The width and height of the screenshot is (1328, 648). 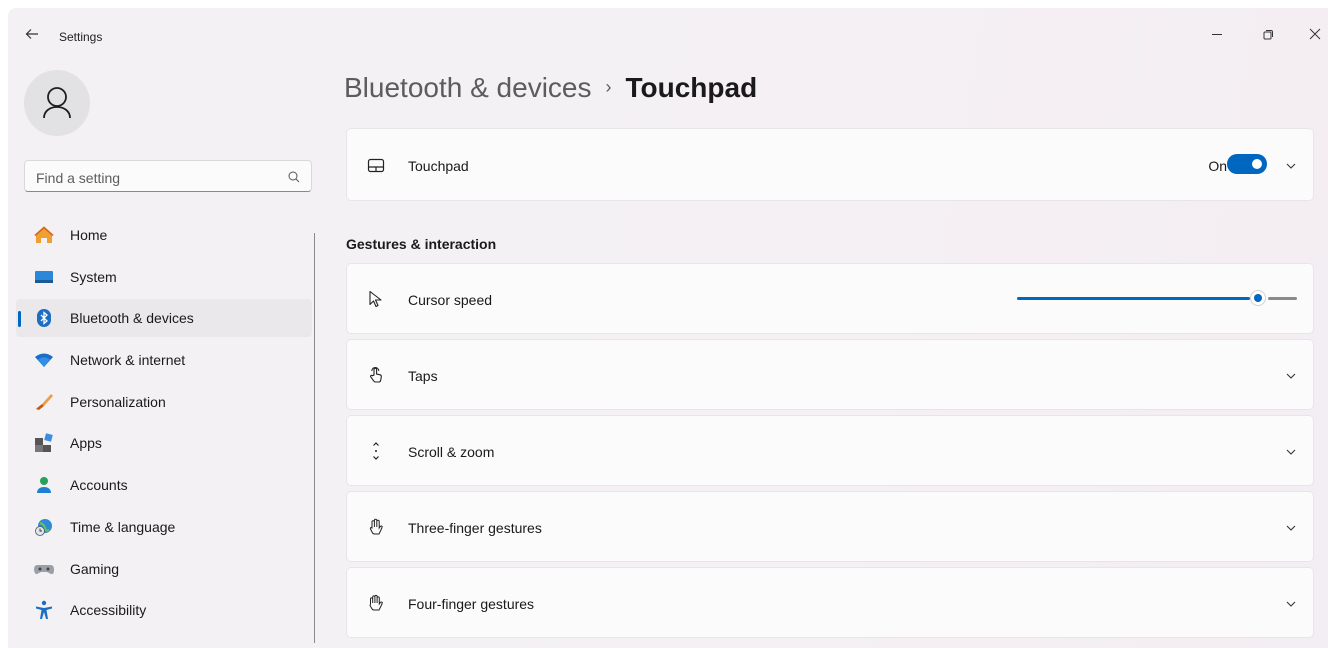 I want to click on four-finger-card: Four-finger gestures, so click(x=830, y=602).